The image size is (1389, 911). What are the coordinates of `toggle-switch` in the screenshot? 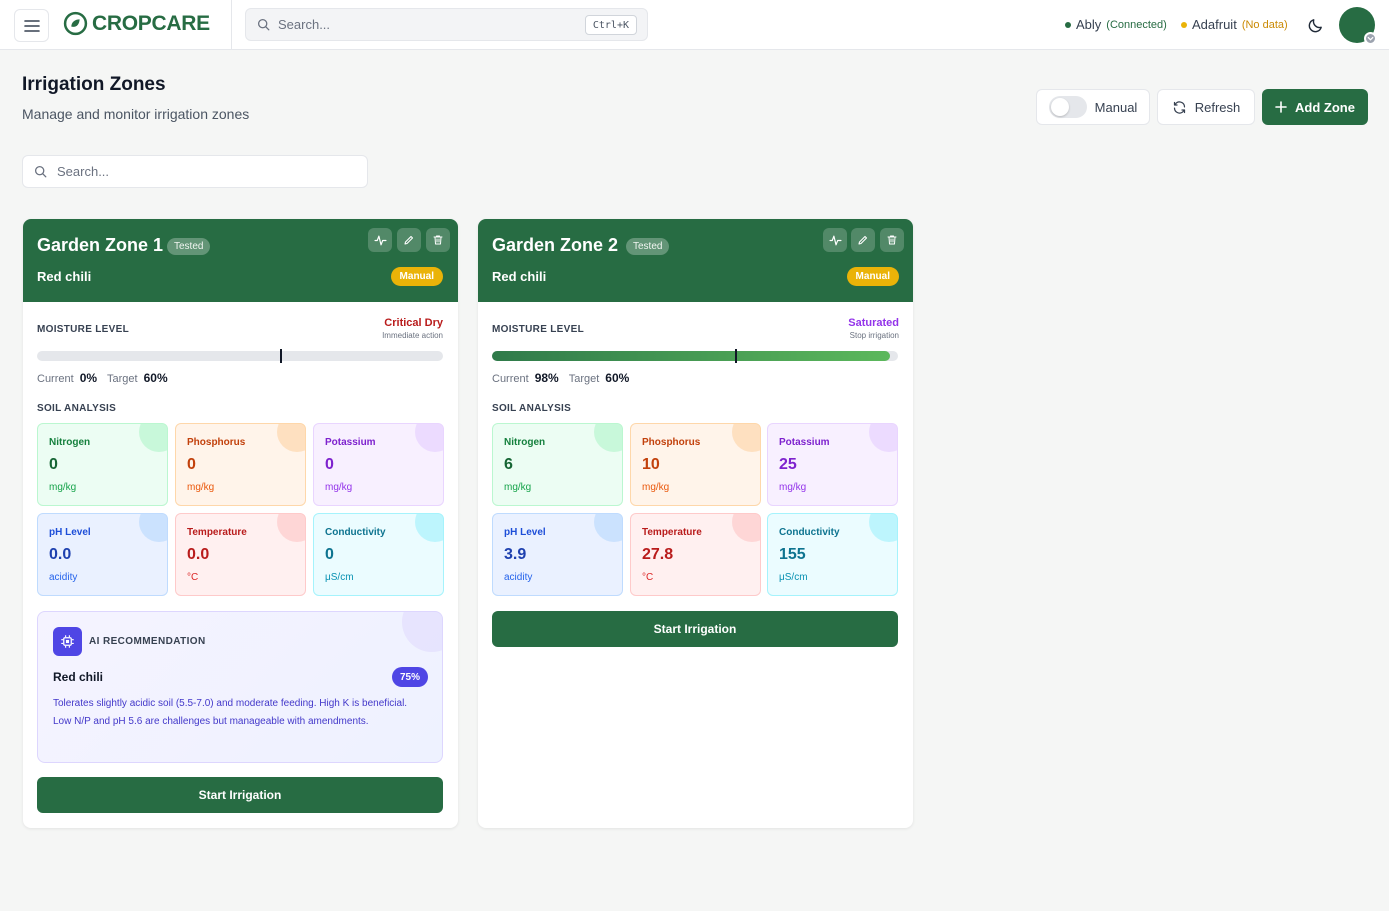 It's located at (1067, 107).